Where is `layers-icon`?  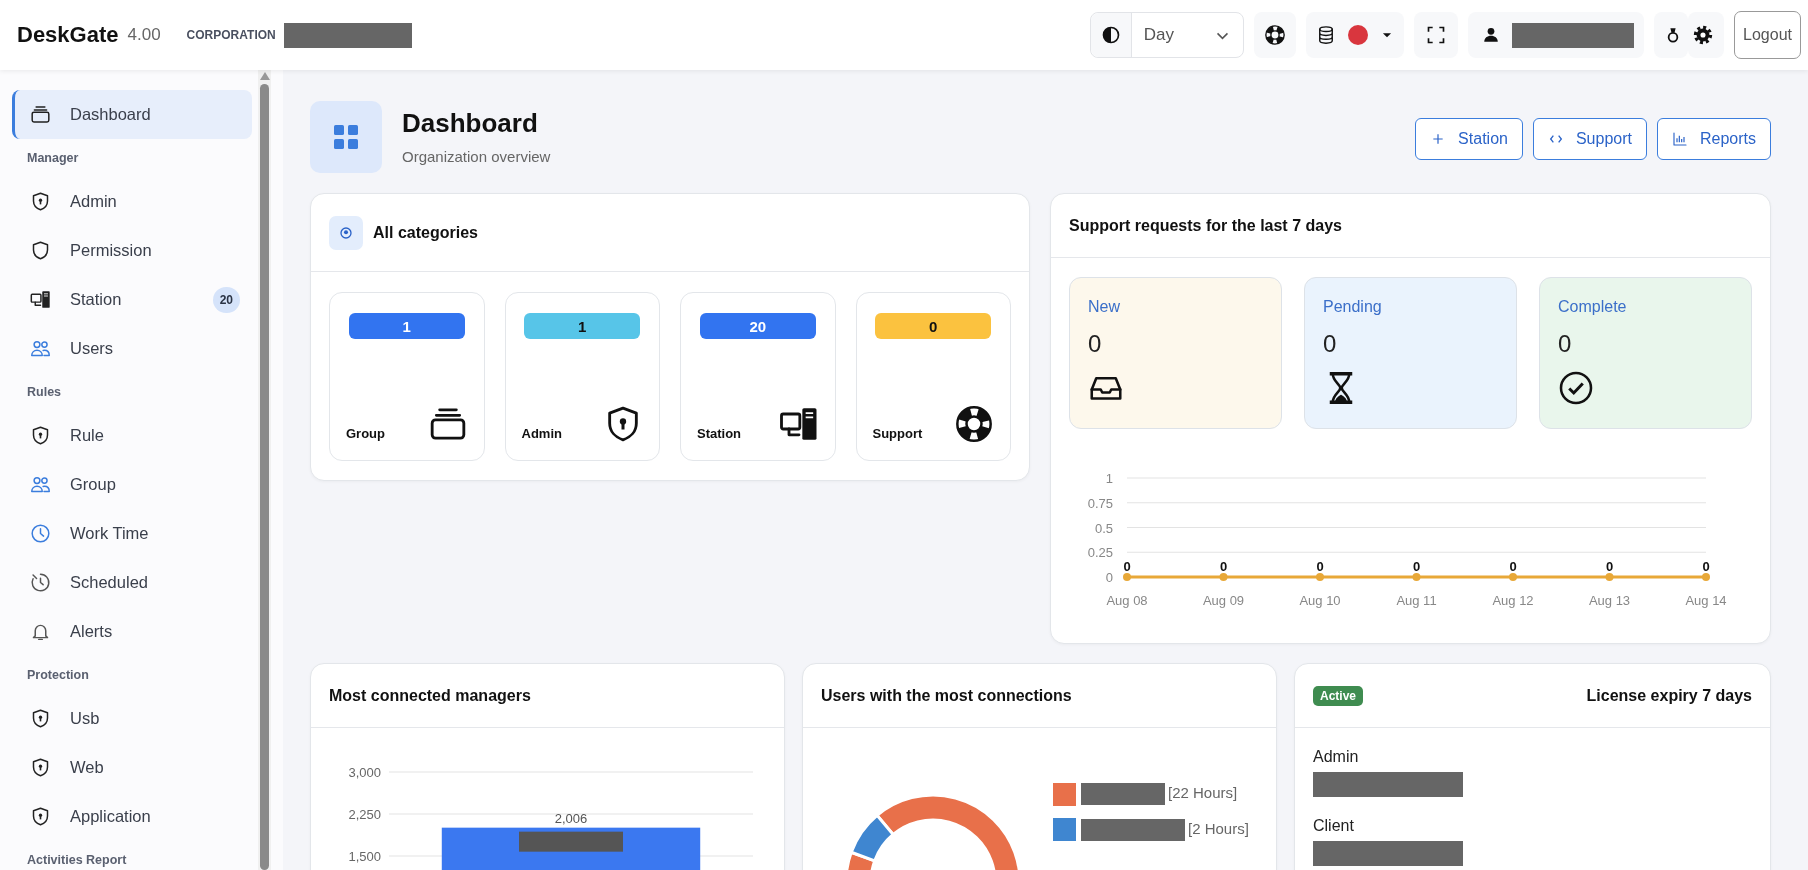 layers-icon is located at coordinates (40, 114).